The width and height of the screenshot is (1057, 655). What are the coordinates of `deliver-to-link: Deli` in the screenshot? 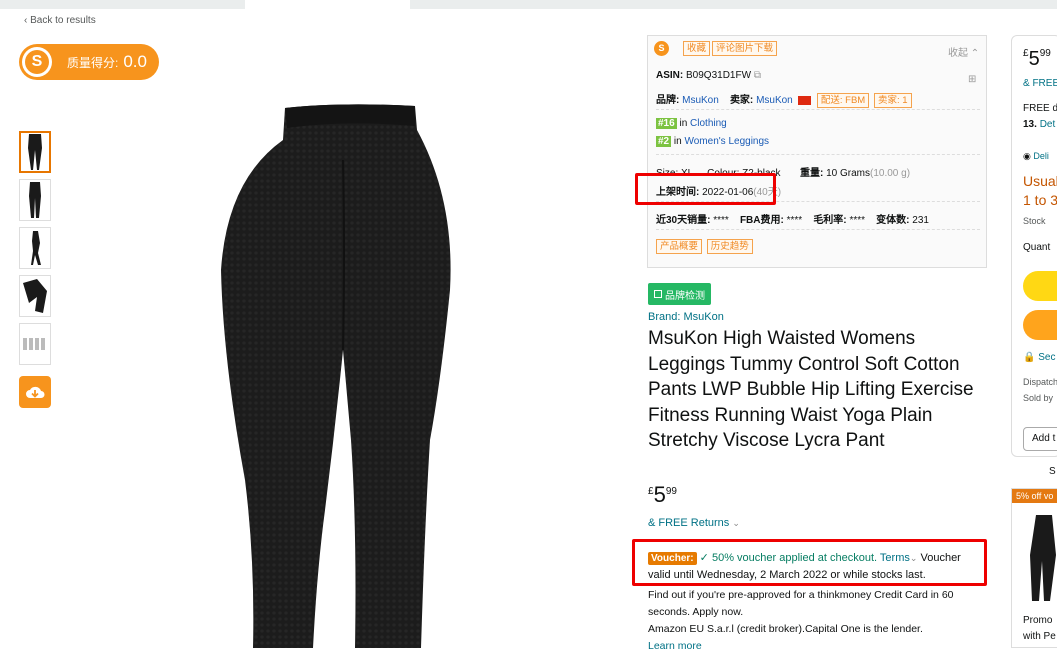 It's located at (1041, 156).